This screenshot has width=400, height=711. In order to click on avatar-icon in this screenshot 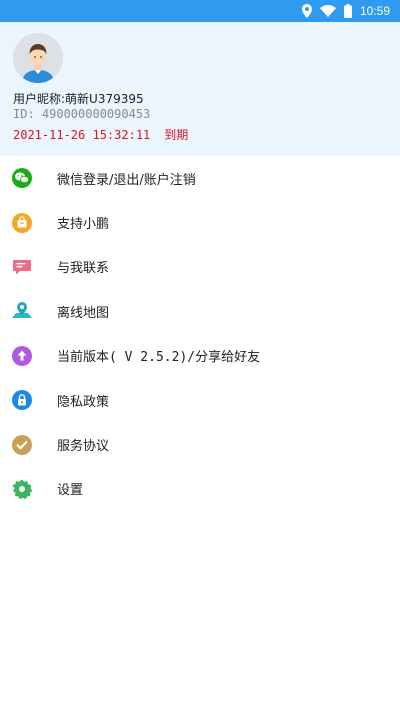, I will do `click(38, 58)`.